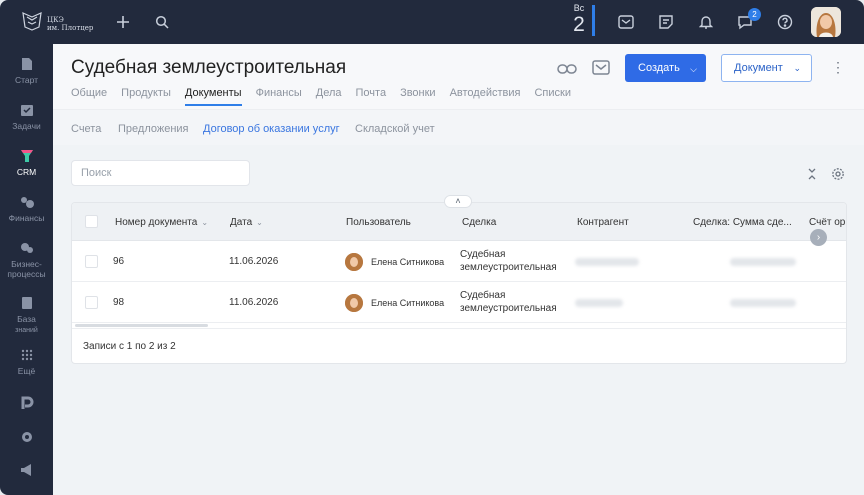 Image resolution: width=864 pixels, height=495 pixels. I want to click on sidebar-item-business-processes: Бизнес- процессы, so click(26, 259).